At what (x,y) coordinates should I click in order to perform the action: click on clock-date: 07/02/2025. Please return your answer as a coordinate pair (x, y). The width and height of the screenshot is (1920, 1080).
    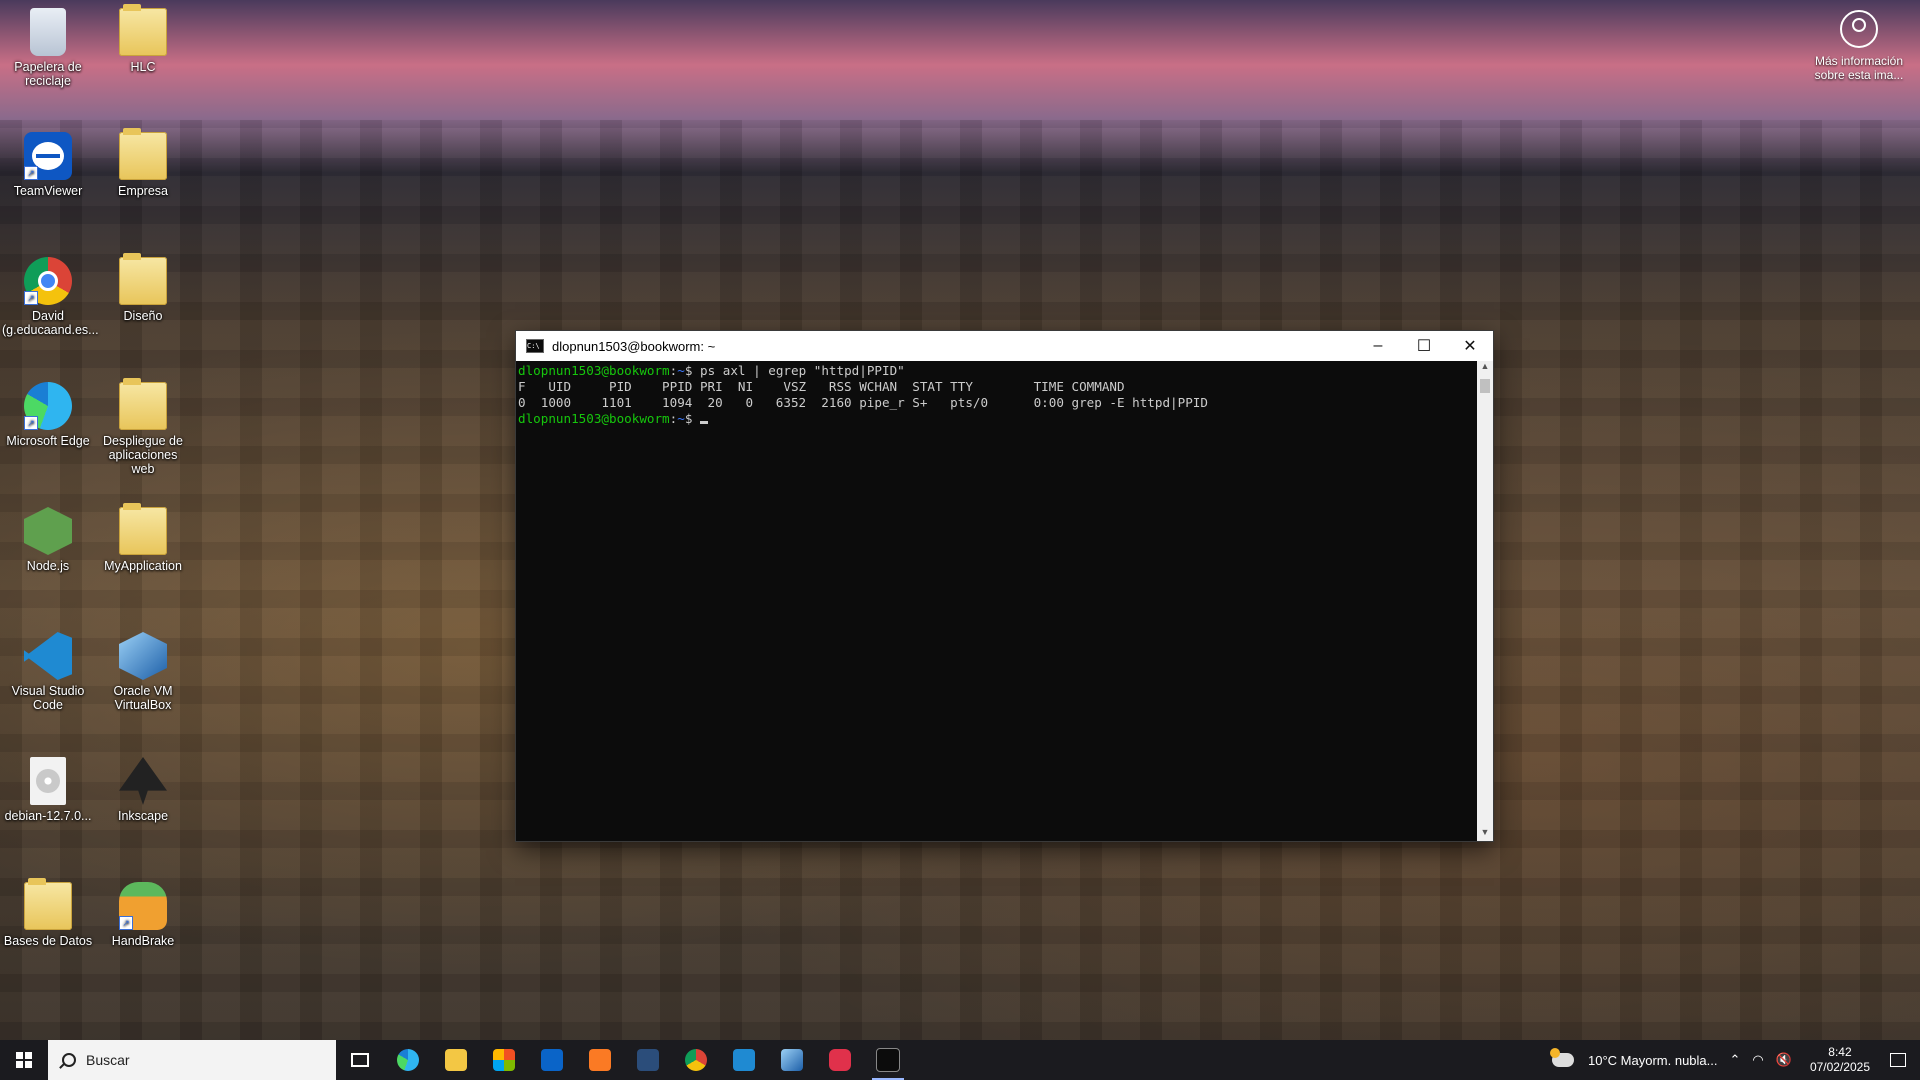
    Looking at the image, I should click on (1839, 1067).